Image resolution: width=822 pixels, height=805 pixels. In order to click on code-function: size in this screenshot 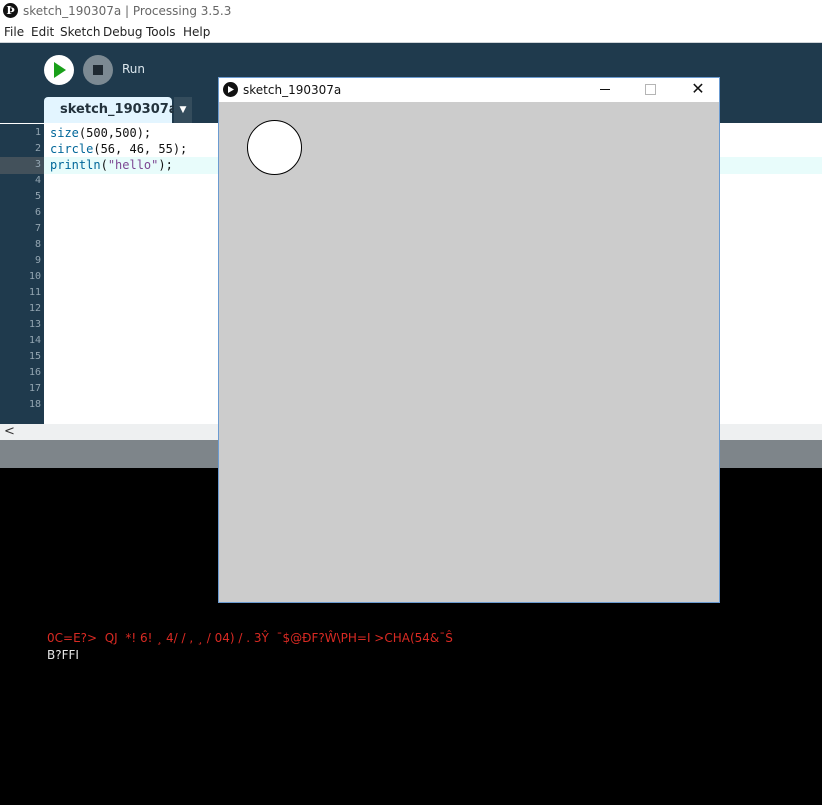, I will do `click(64, 133)`.